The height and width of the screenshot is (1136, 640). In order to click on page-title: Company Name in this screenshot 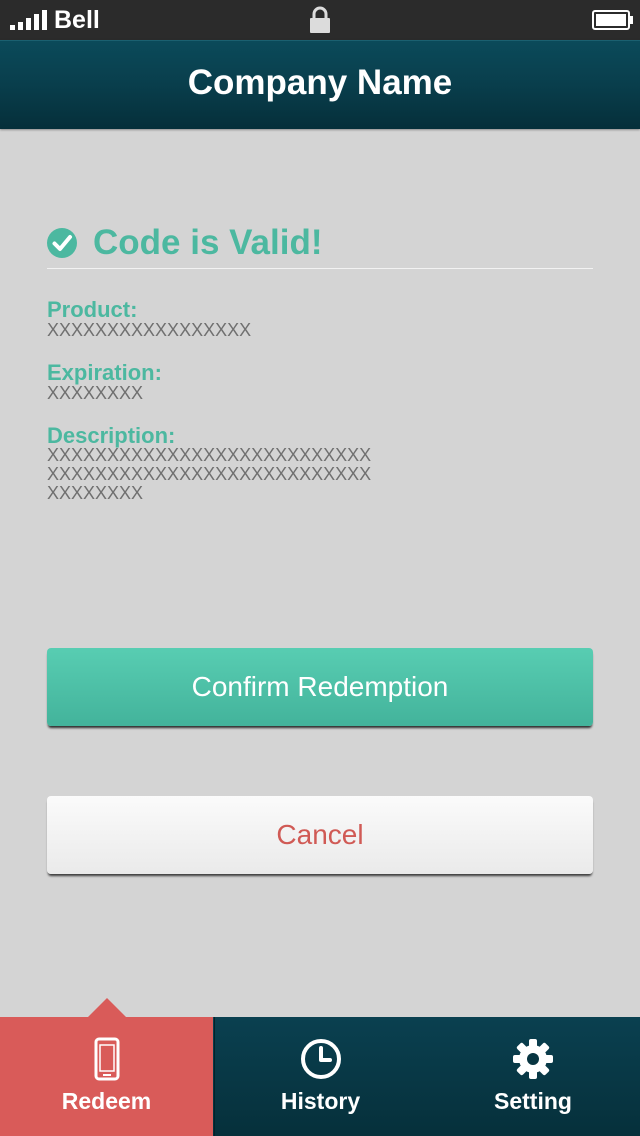, I will do `click(320, 82)`.